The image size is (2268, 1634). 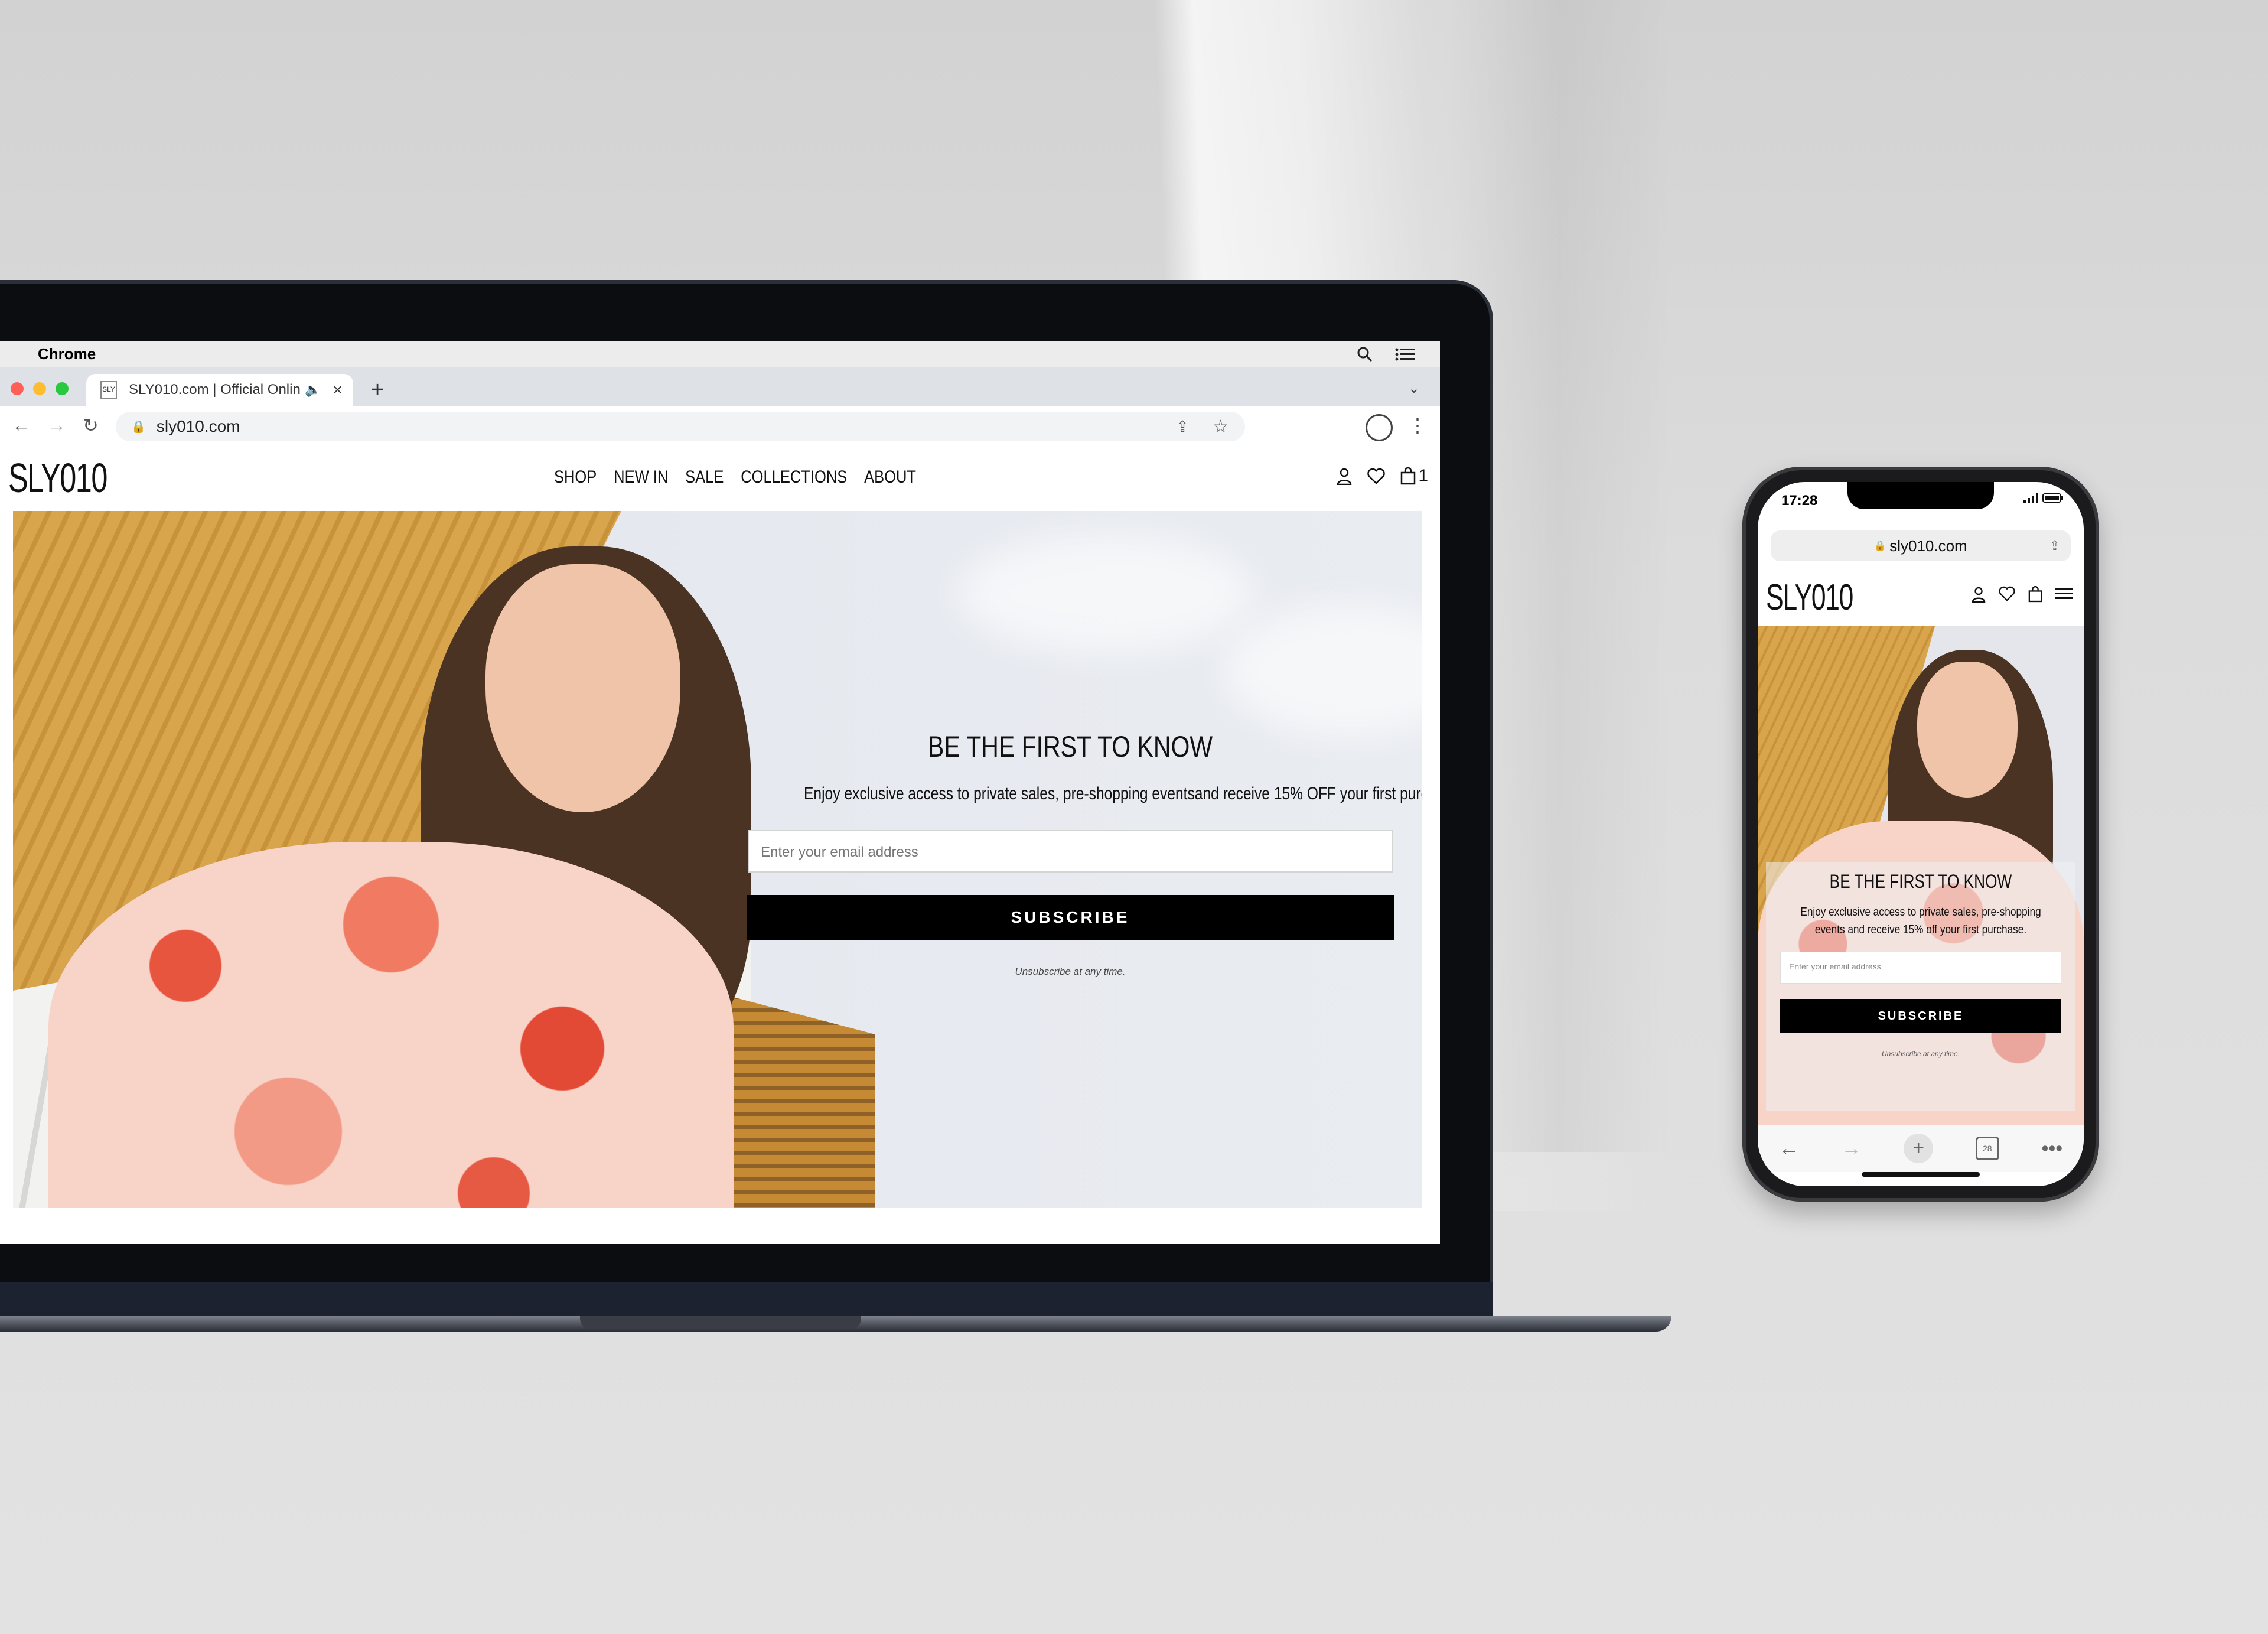 I want to click on account-icon, so click(x=1344, y=476).